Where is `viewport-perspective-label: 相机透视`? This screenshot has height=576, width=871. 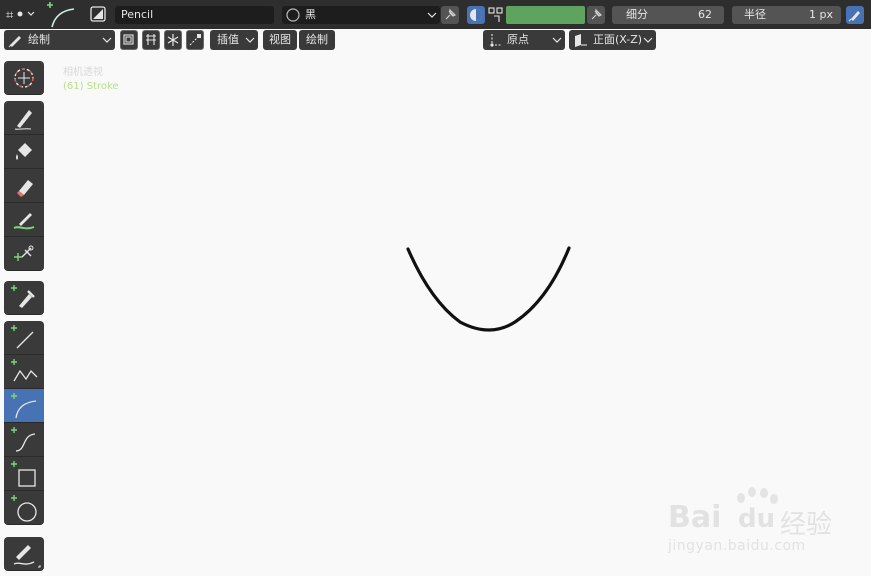 viewport-perspective-label: 相机透视 is located at coordinates (83, 72).